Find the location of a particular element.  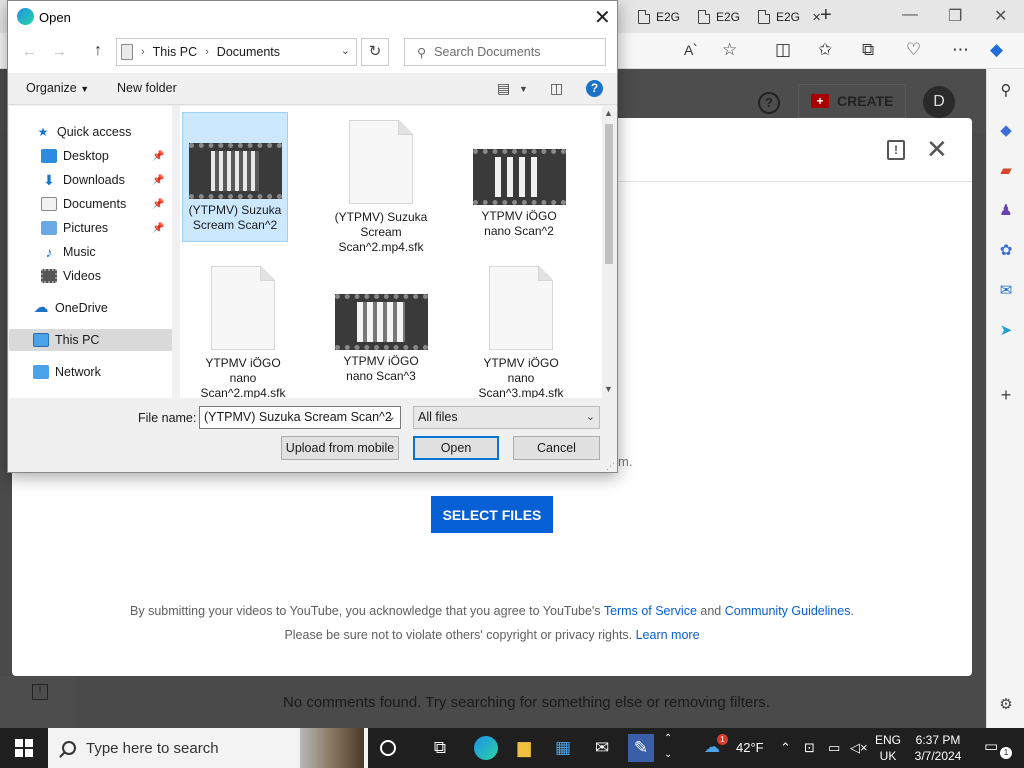

file-name-input: (YTPMV) Suzuka Scream Scan^2 ⌄ is located at coordinates (300, 417).